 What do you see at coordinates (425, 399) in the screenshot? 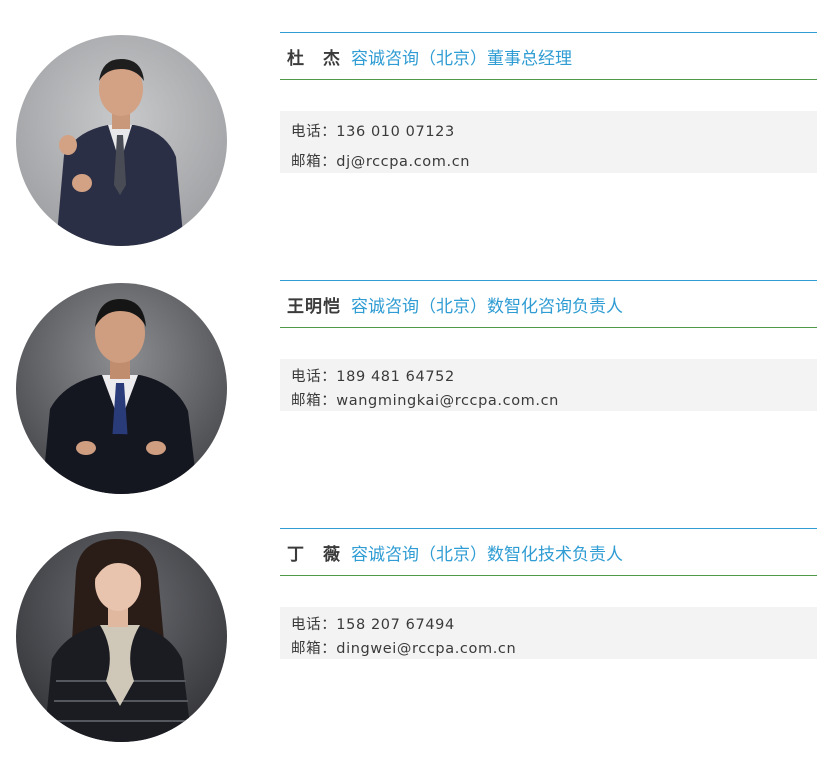
I see `email-text: 邮箱：wangmingkai@rccpa.com.cn` at bounding box center [425, 399].